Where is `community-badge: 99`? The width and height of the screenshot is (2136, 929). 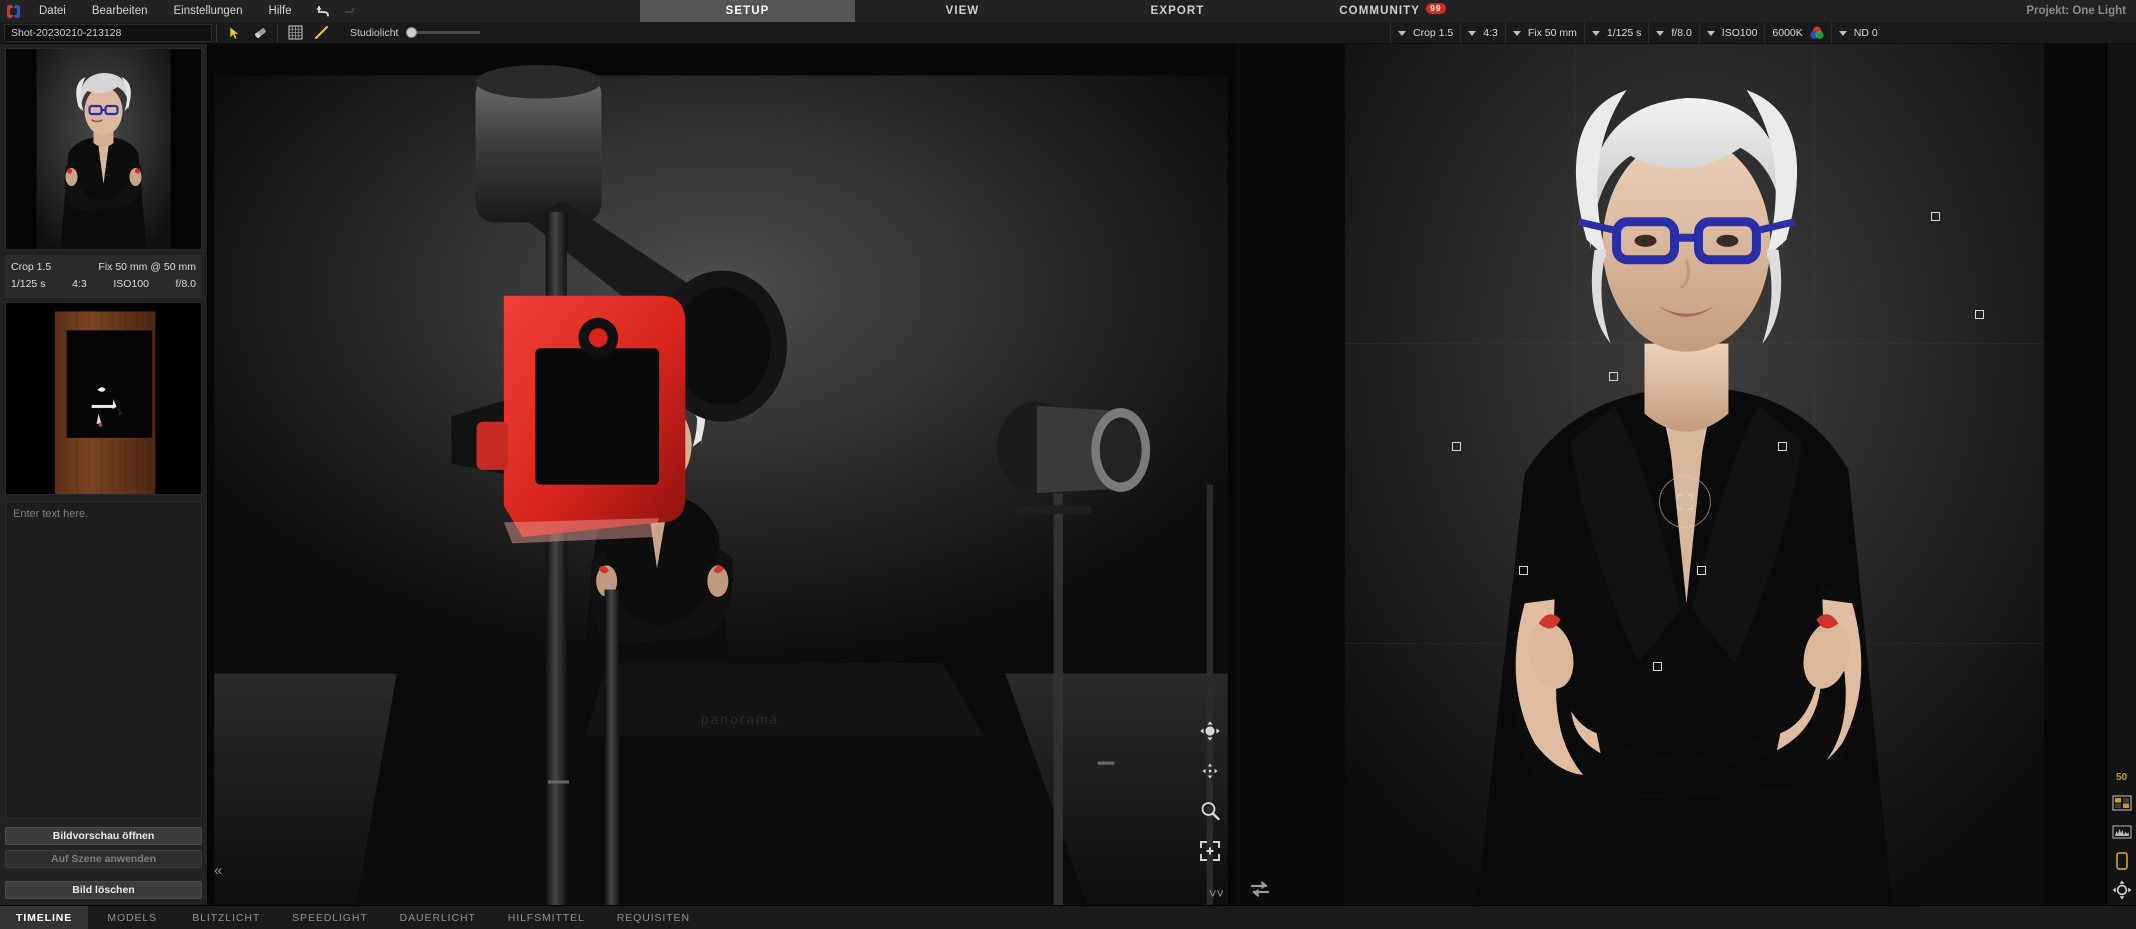
community-badge: 99 is located at coordinates (1436, 8).